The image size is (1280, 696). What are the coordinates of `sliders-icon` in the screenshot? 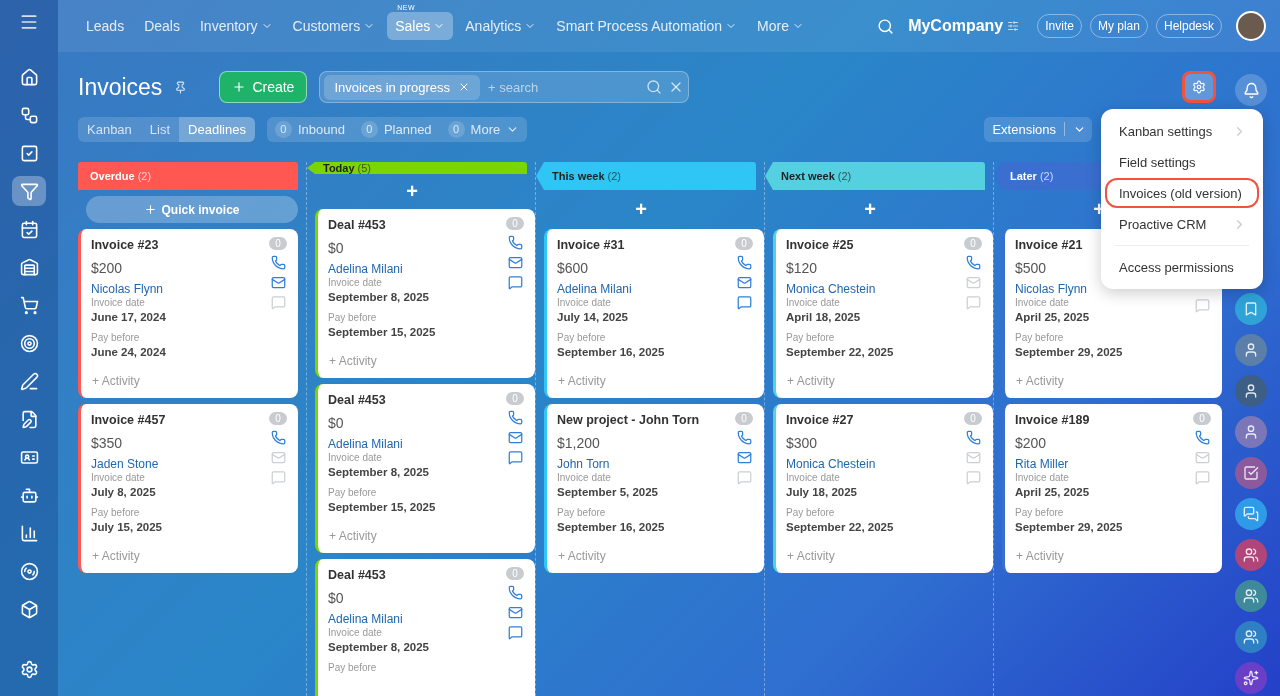 It's located at (1013, 26).